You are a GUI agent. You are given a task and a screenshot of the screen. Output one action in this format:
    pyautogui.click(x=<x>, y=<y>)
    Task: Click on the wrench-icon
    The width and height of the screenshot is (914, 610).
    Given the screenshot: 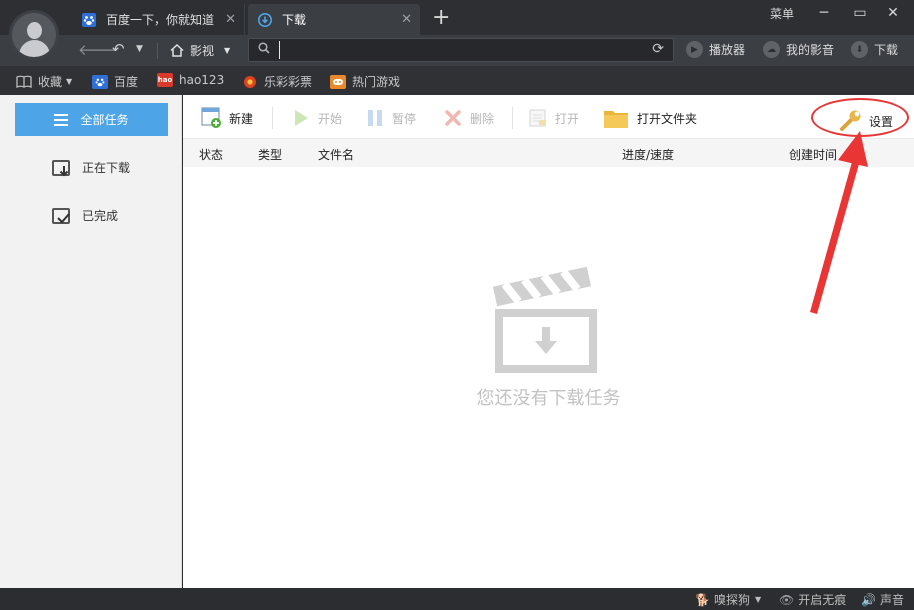 What is the action you would take?
    pyautogui.click(x=851, y=121)
    